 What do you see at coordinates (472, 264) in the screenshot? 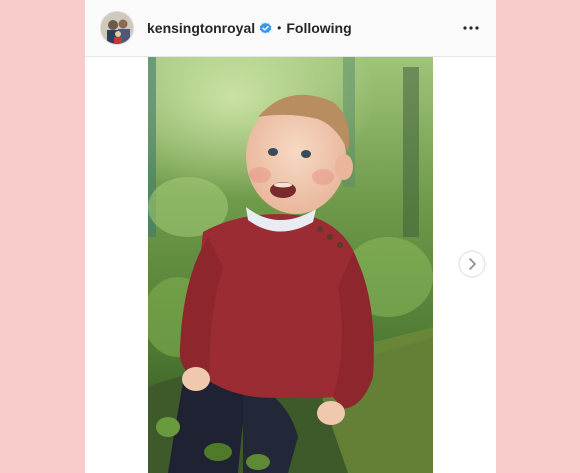
I see `next-photo-button` at bounding box center [472, 264].